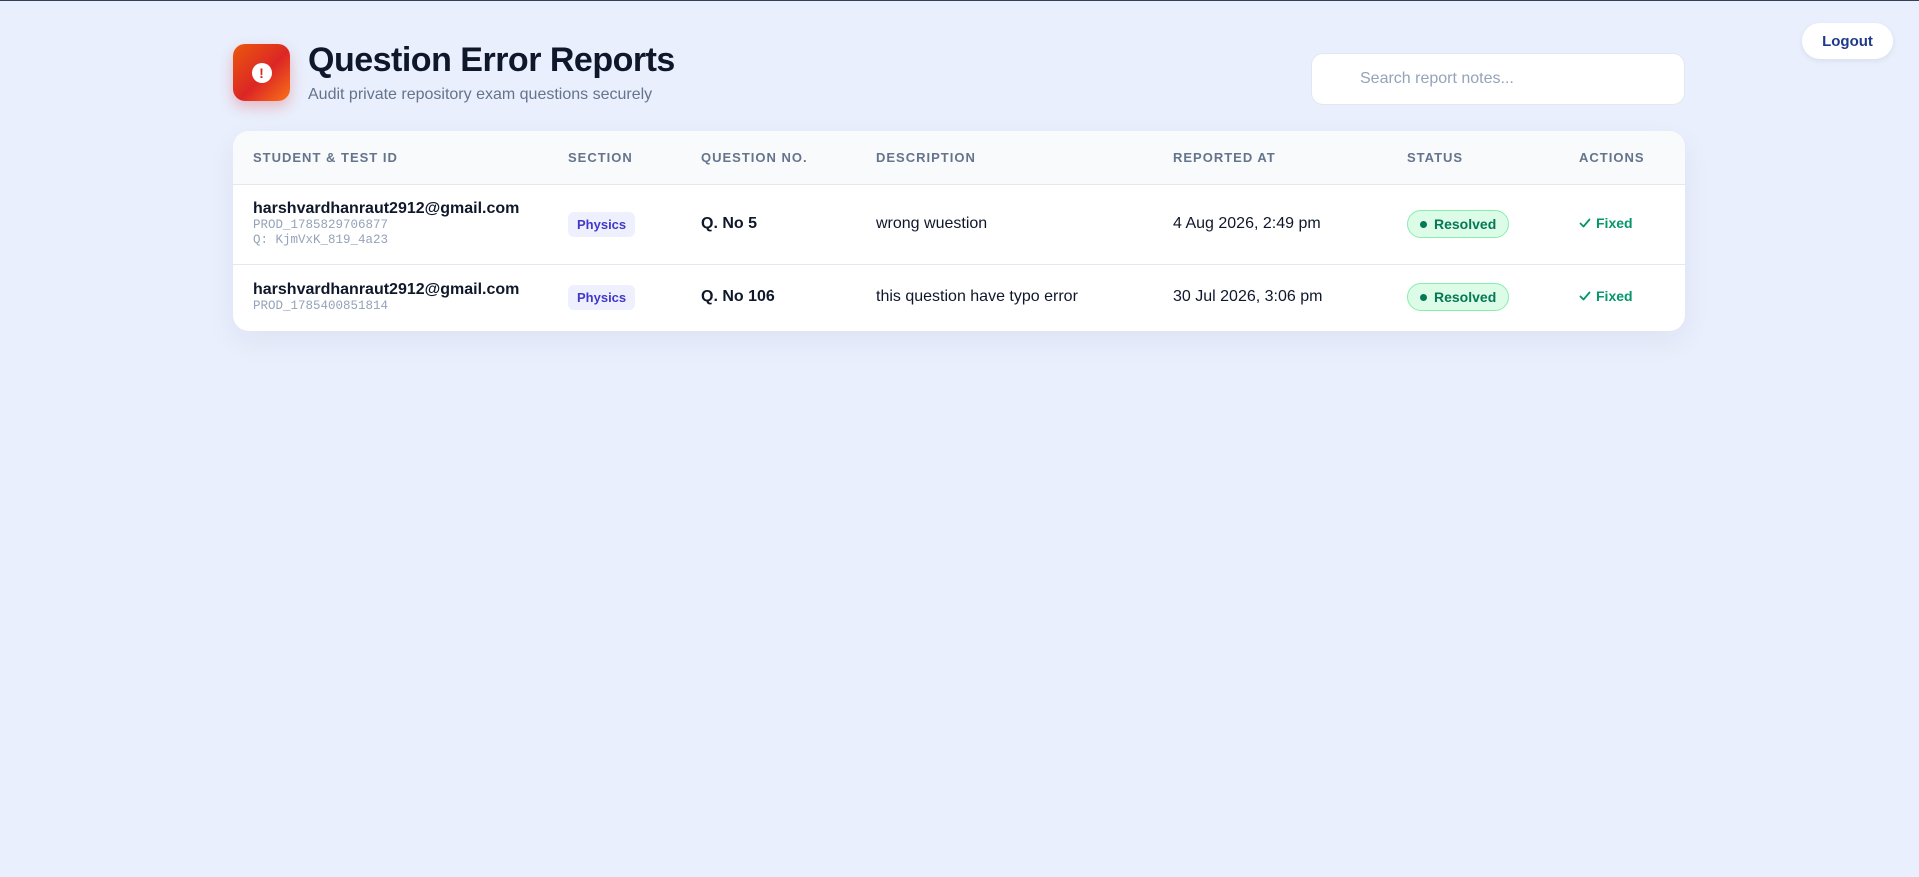  Describe the element at coordinates (600, 157) in the screenshot. I see `column-header-section: Section` at that location.